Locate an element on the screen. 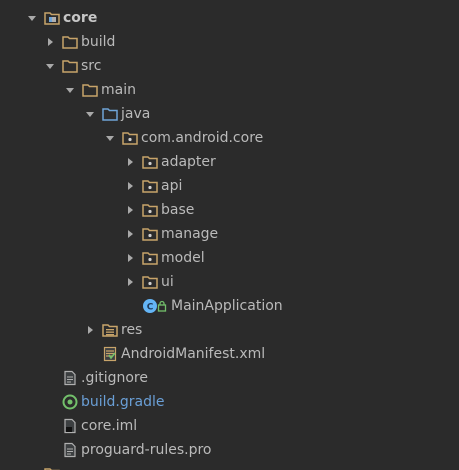  manifest-file-icon is located at coordinates (110, 354).